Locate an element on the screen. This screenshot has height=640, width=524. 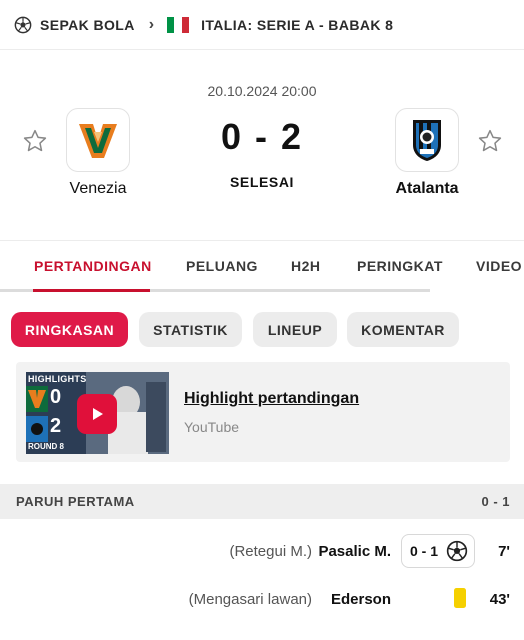
subtab-ringkasan: RINGKASAN is located at coordinates (69, 329).